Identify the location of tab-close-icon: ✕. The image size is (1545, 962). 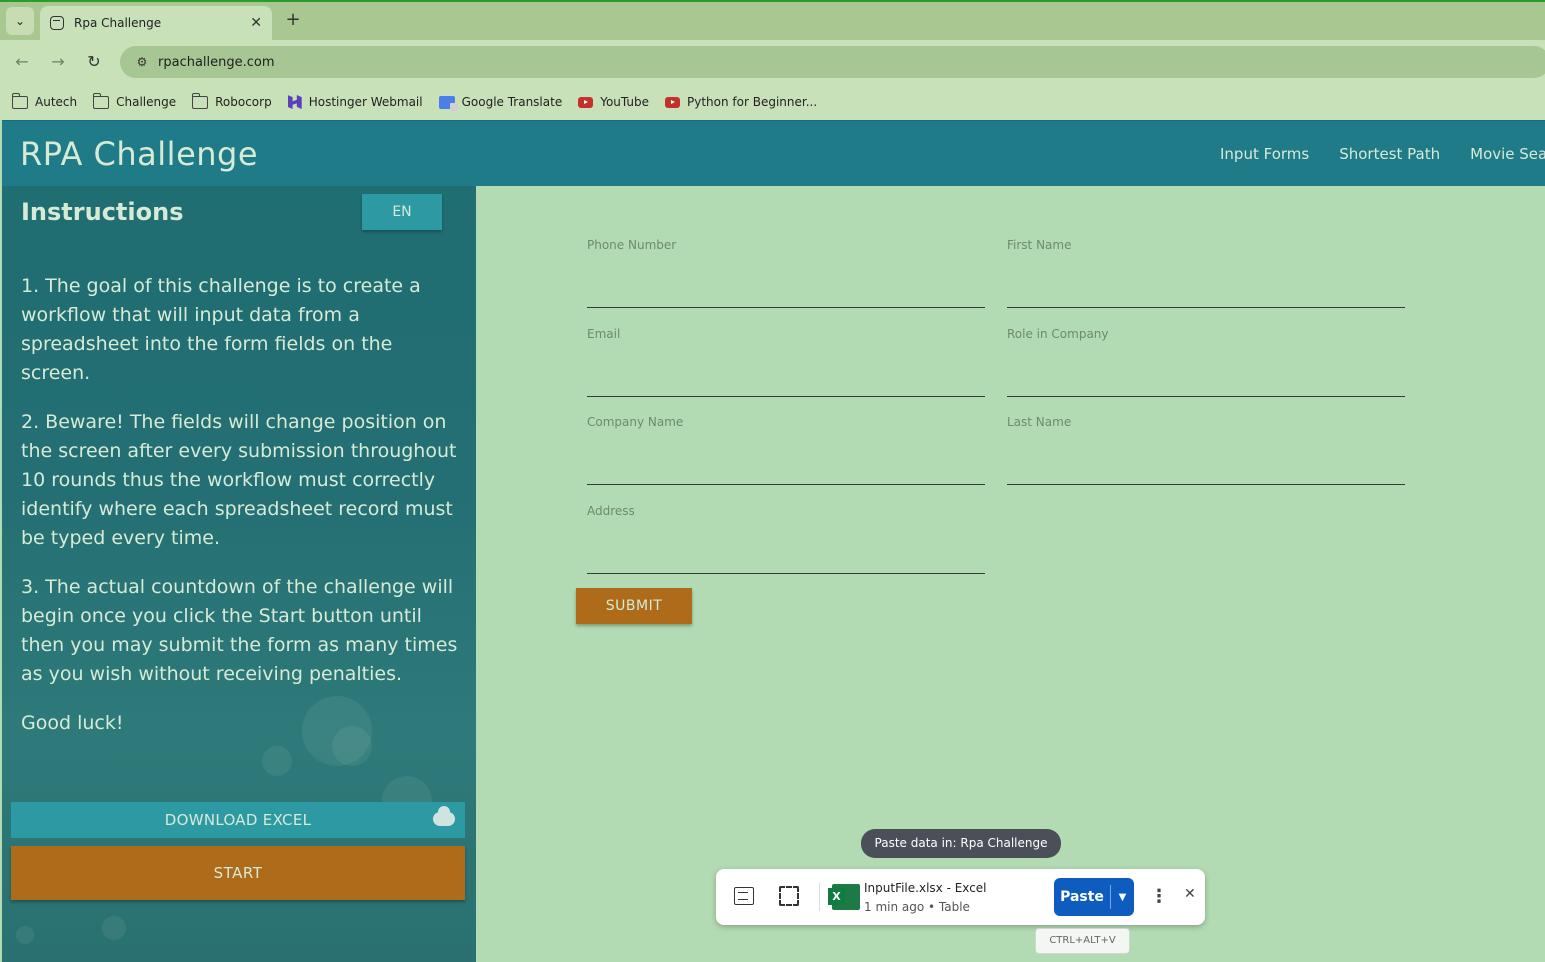
(256, 23).